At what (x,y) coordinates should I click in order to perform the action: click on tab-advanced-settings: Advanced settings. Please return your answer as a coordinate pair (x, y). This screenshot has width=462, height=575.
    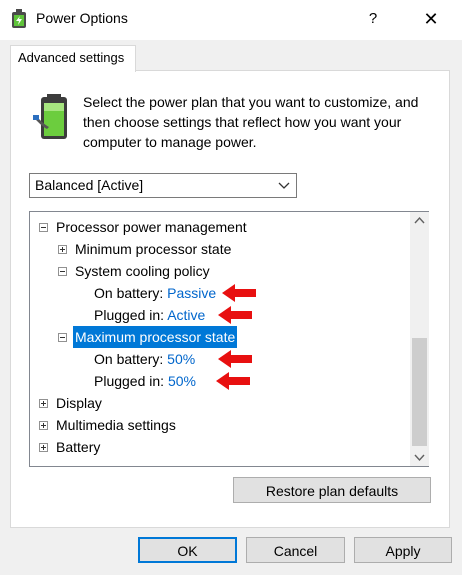
    Looking at the image, I should click on (73, 58).